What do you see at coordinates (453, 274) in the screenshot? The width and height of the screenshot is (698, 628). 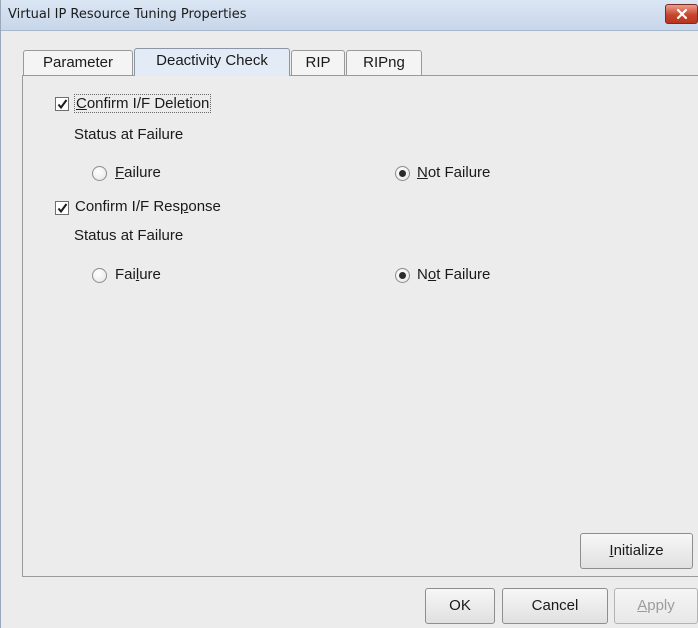 I see `response-not-failure-label: Not Failure` at bounding box center [453, 274].